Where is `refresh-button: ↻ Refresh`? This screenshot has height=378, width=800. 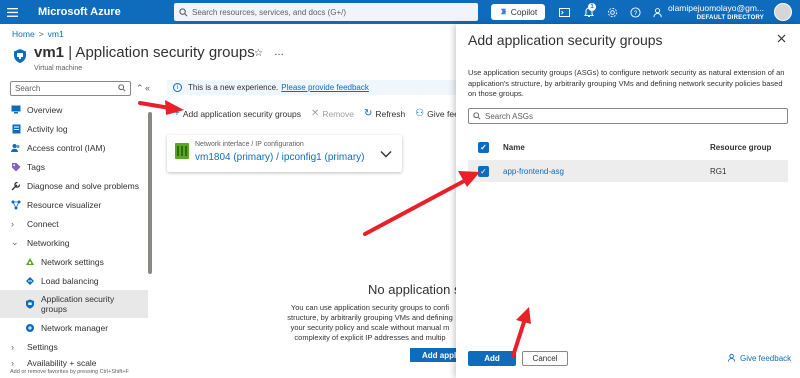 refresh-button: ↻ Refresh is located at coordinates (384, 113).